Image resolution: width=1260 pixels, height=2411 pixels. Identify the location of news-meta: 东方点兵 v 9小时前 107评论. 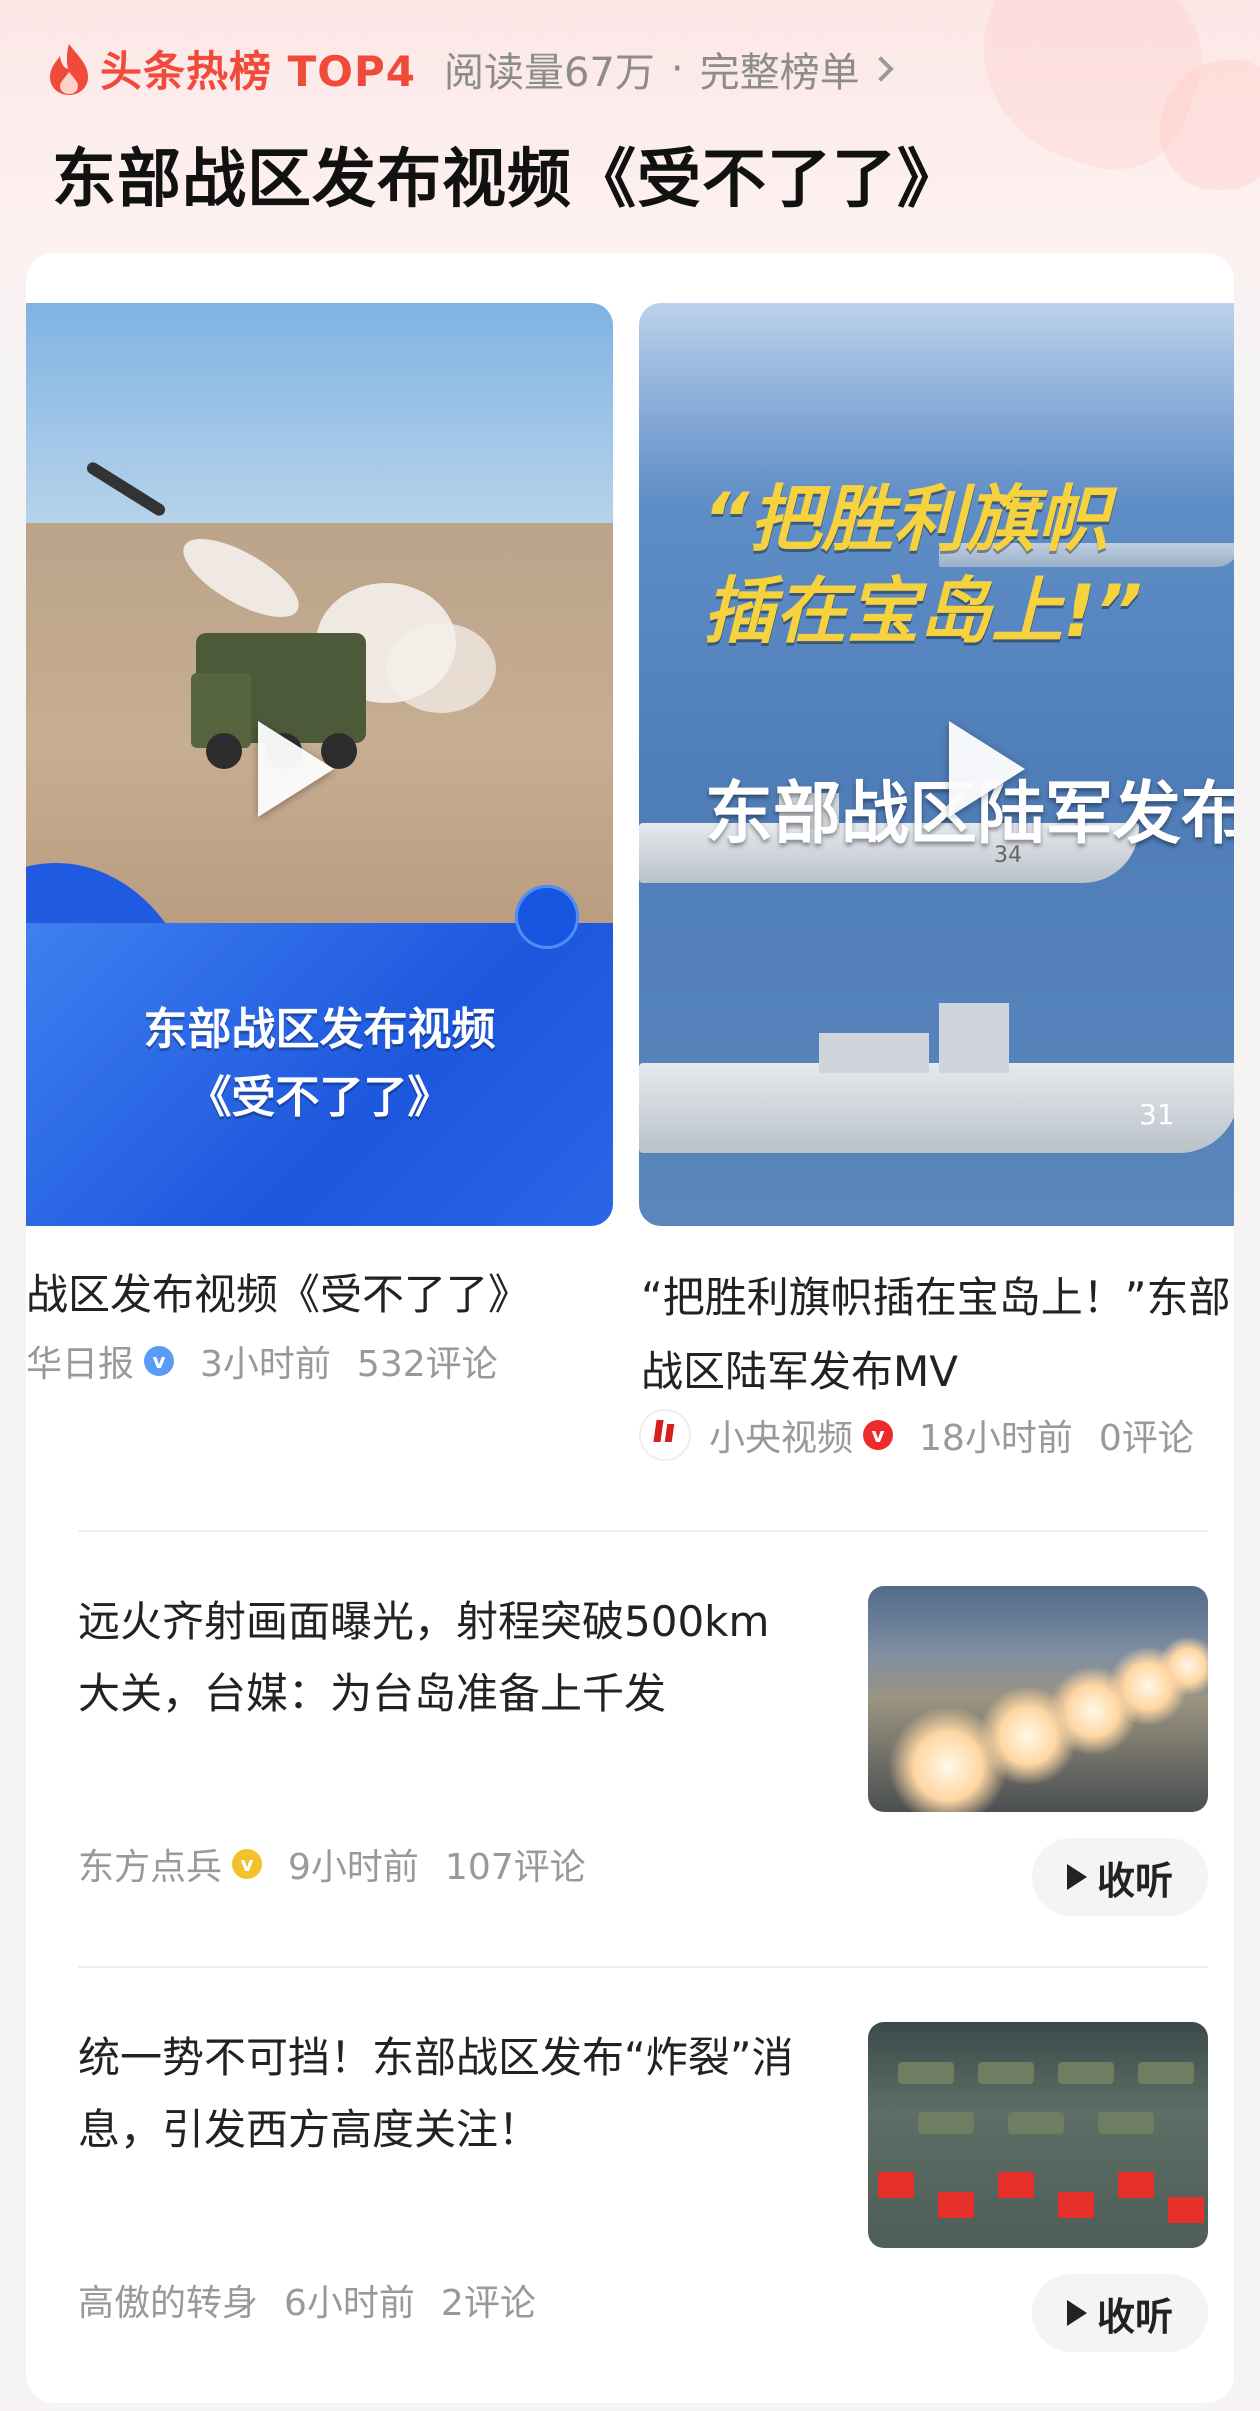
(332, 1864).